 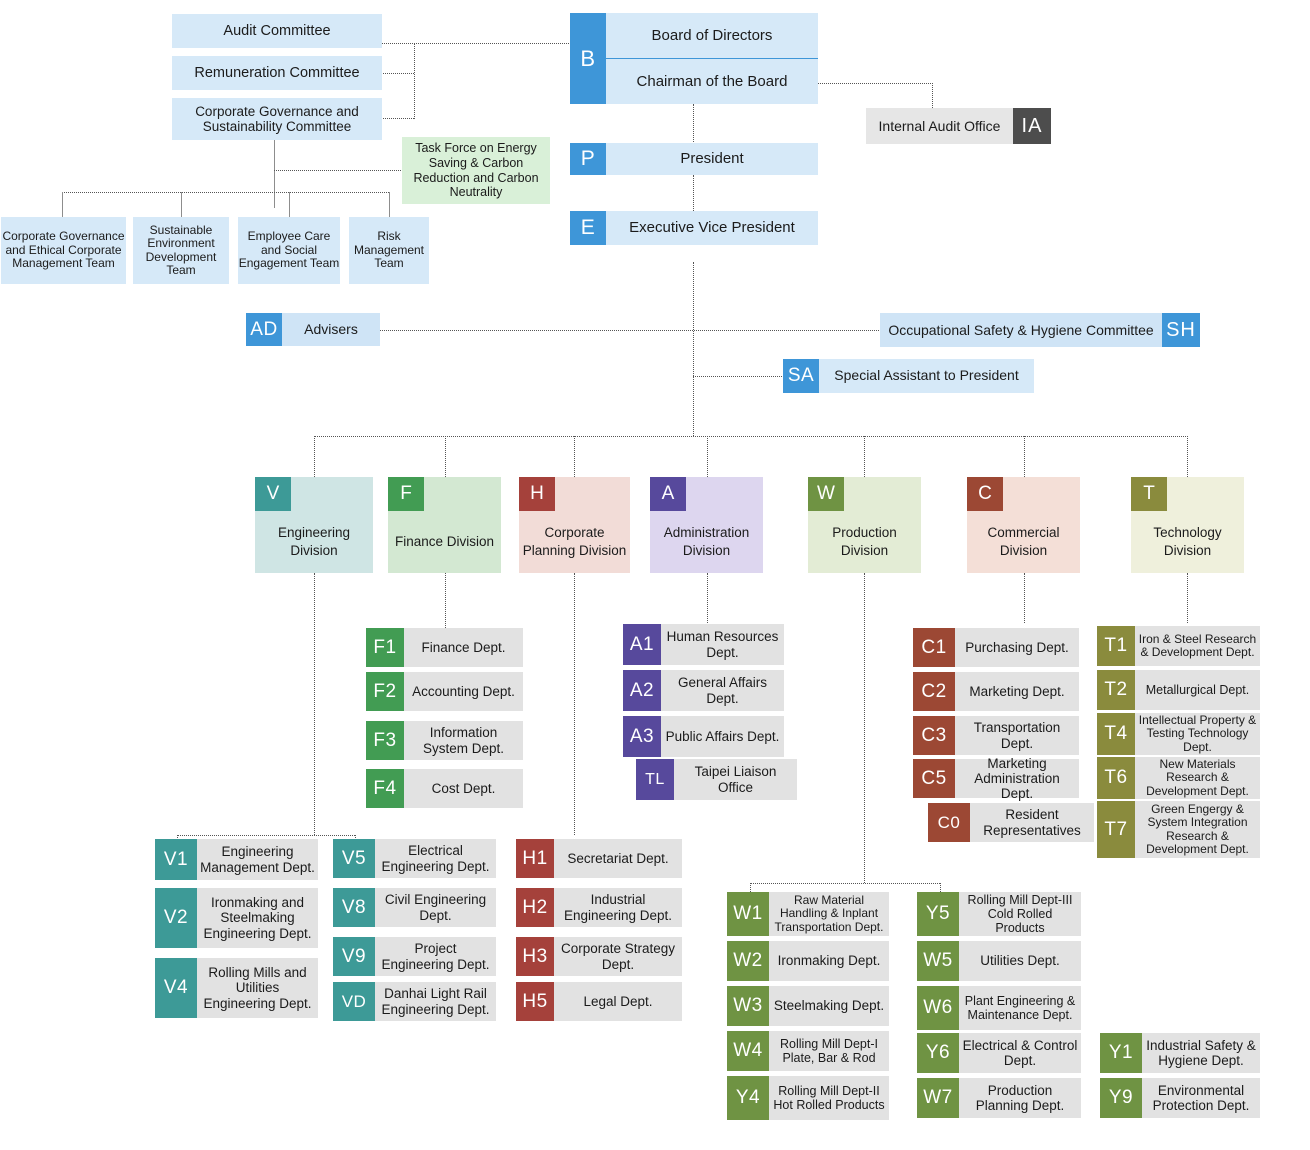 What do you see at coordinates (314, 541) in the screenshot?
I see `engineering-division-label: Engineering Division` at bounding box center [314, 541].